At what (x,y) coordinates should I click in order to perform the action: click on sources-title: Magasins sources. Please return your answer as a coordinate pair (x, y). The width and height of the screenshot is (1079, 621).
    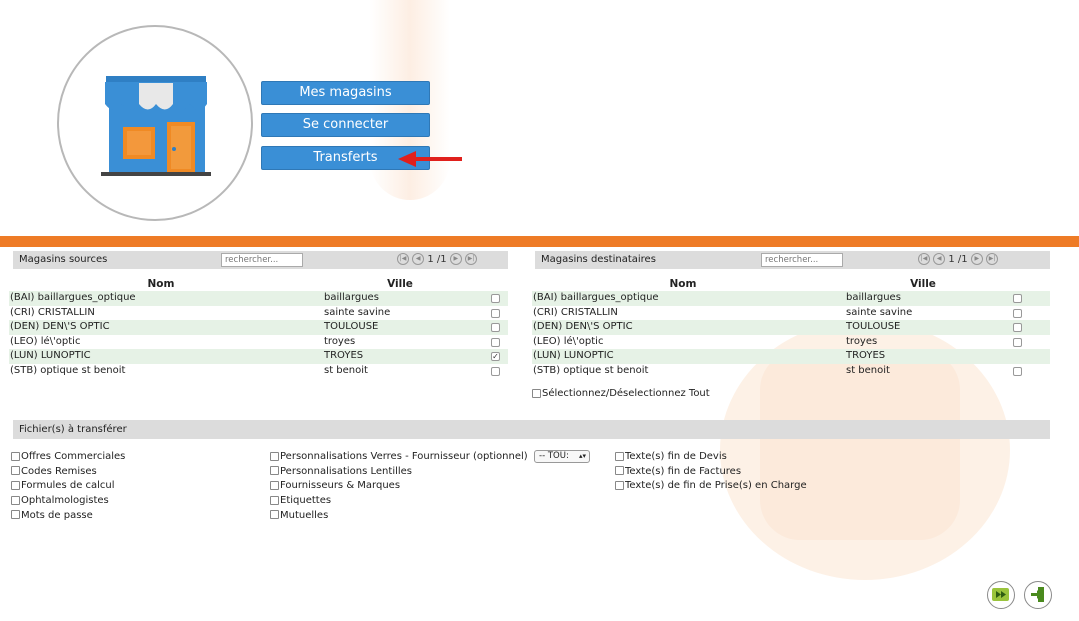
    Looking at the image, I should click on (63, 259).